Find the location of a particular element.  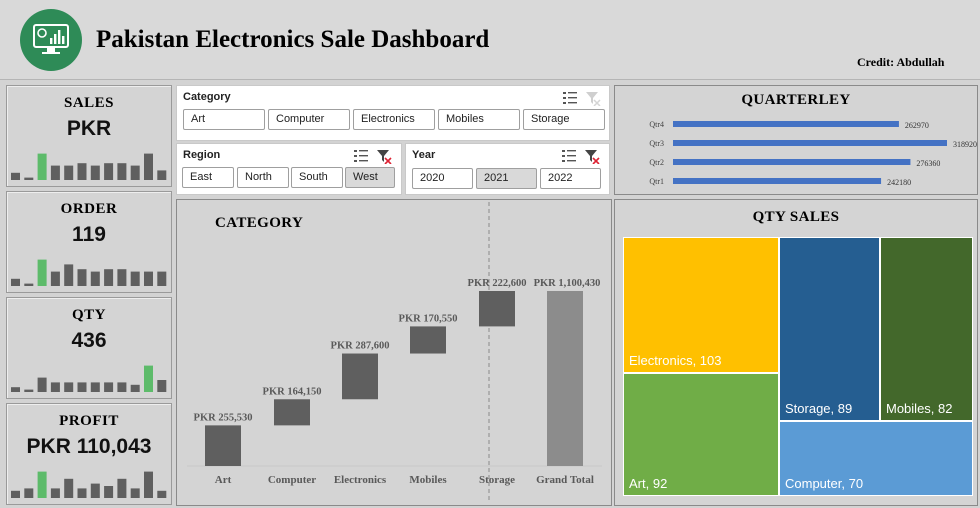

dashboard-logo is located at coordinates (51, 40).